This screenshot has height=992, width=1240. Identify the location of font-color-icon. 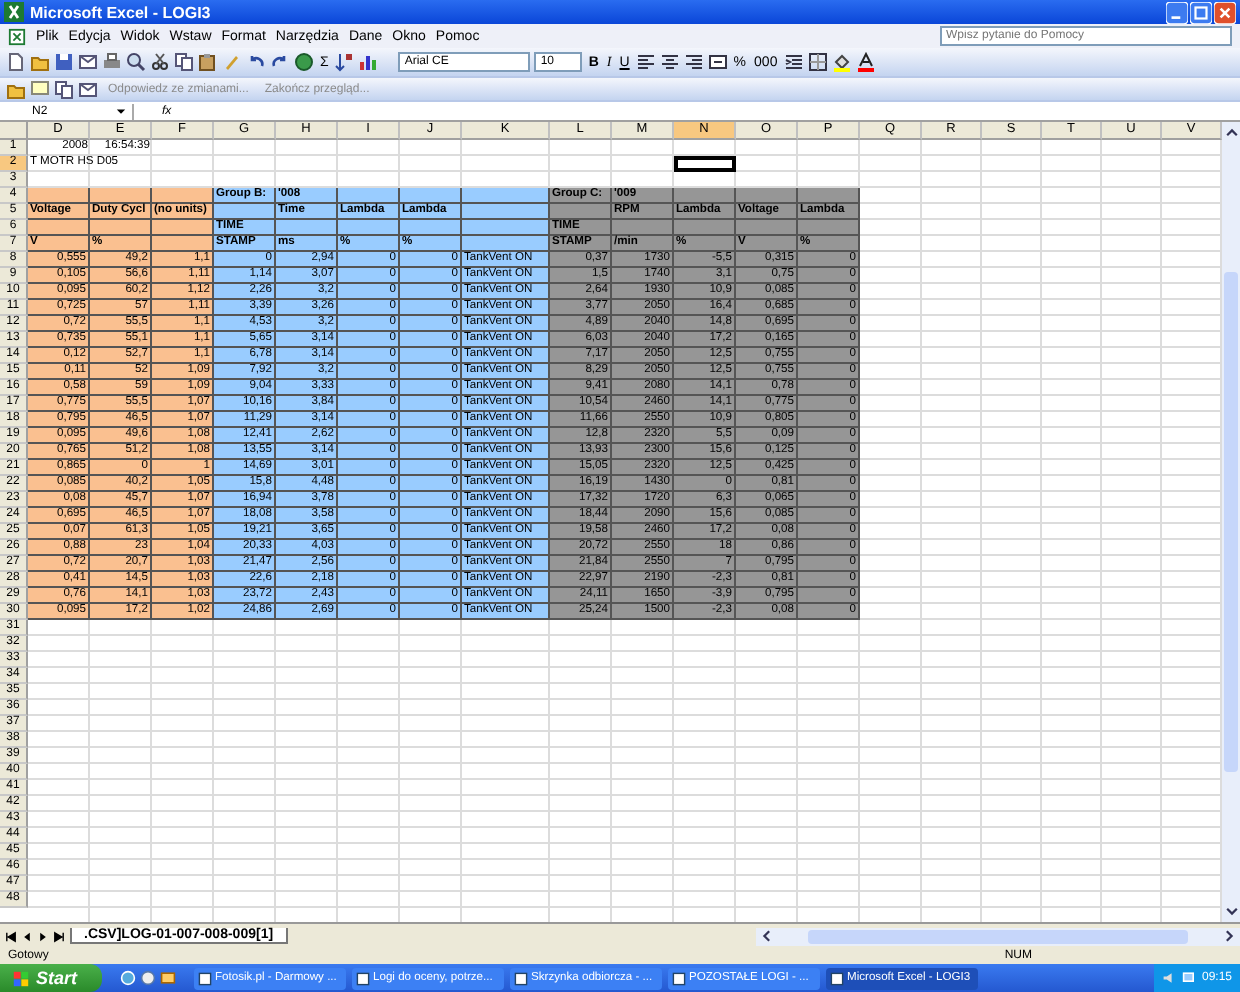
(865, 62).